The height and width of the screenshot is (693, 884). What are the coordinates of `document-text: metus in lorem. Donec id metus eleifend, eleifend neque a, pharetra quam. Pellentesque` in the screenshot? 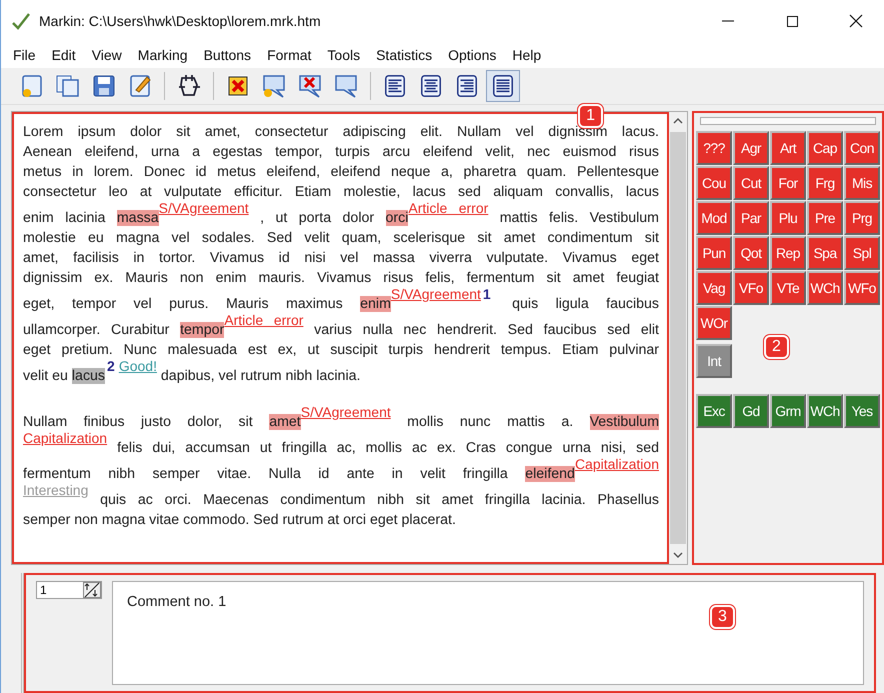 It's located at (341, 172).